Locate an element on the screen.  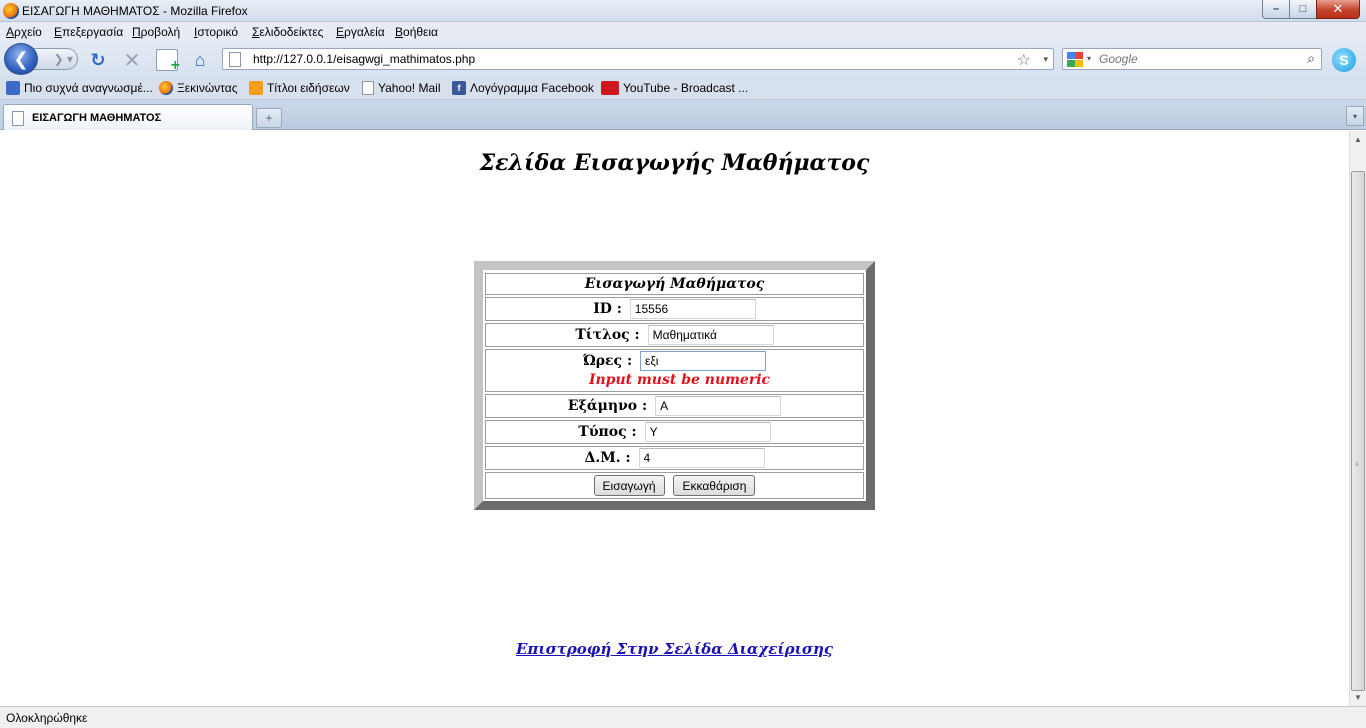
status-bar: Ολοκληρώθηκε is located at coordinates (683, 717).